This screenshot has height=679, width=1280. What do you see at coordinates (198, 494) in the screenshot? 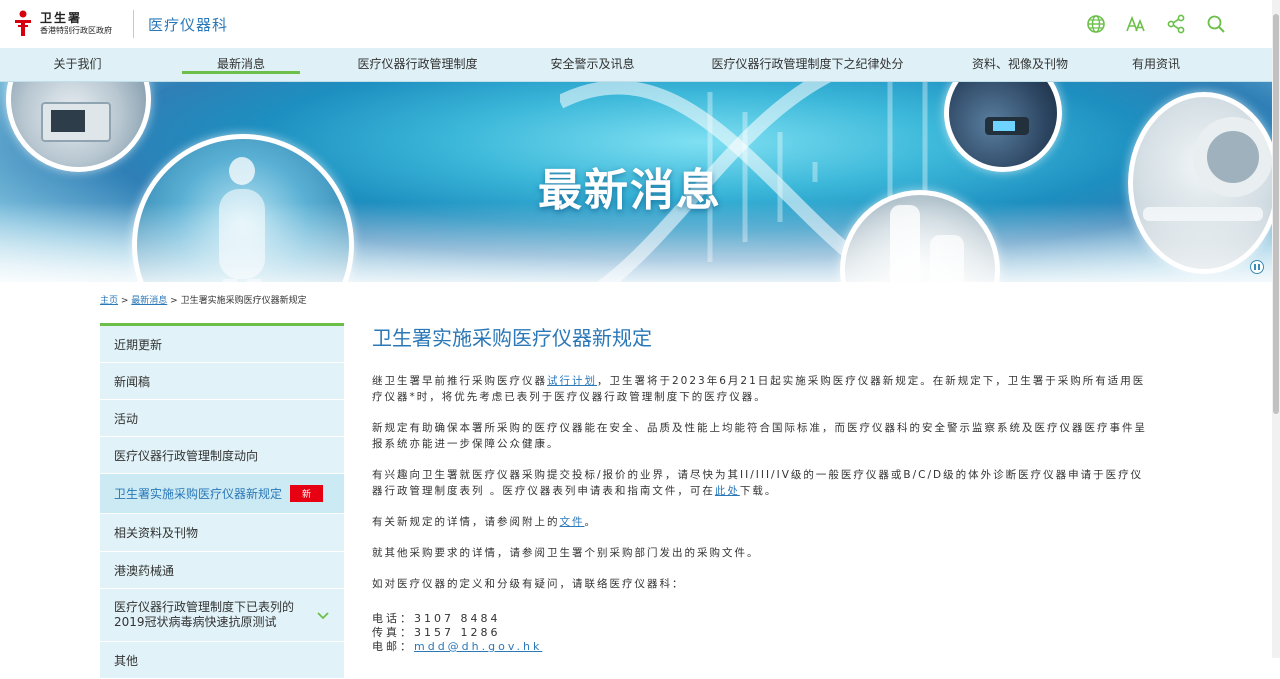
I see `sidebar-item-label: 卫生署实施采购医疗仪器新规定` at bounding box center [198, 494].